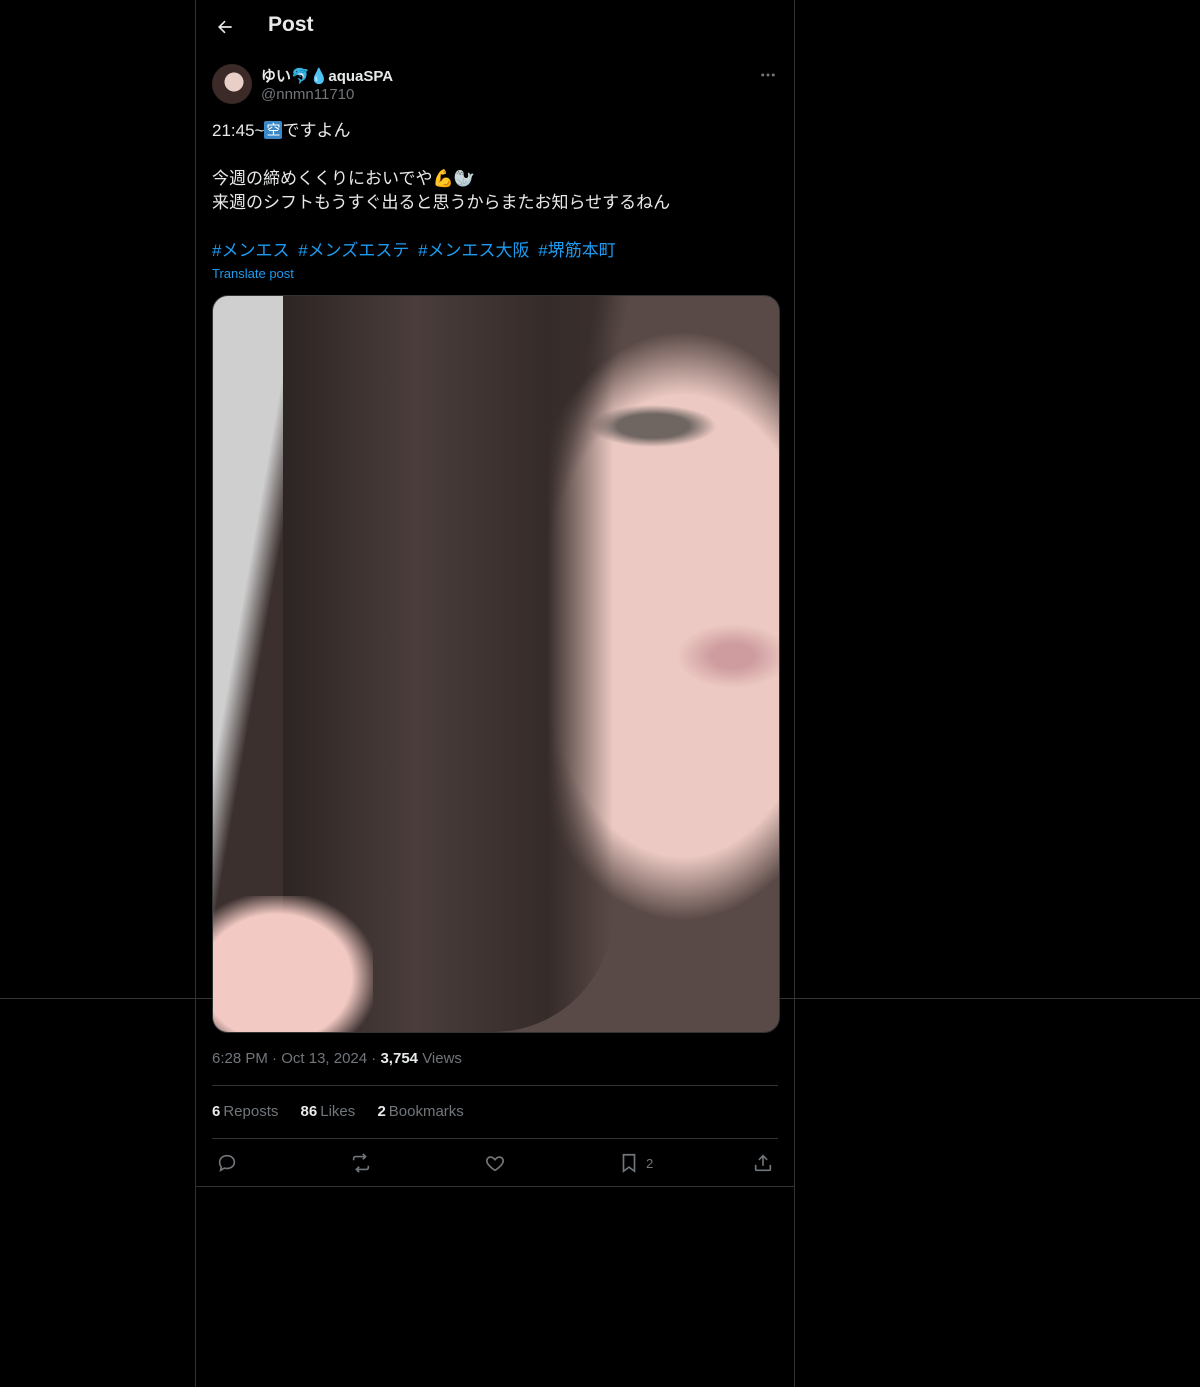  I want to click on bookmark-button: 2, so click(635, 1163).